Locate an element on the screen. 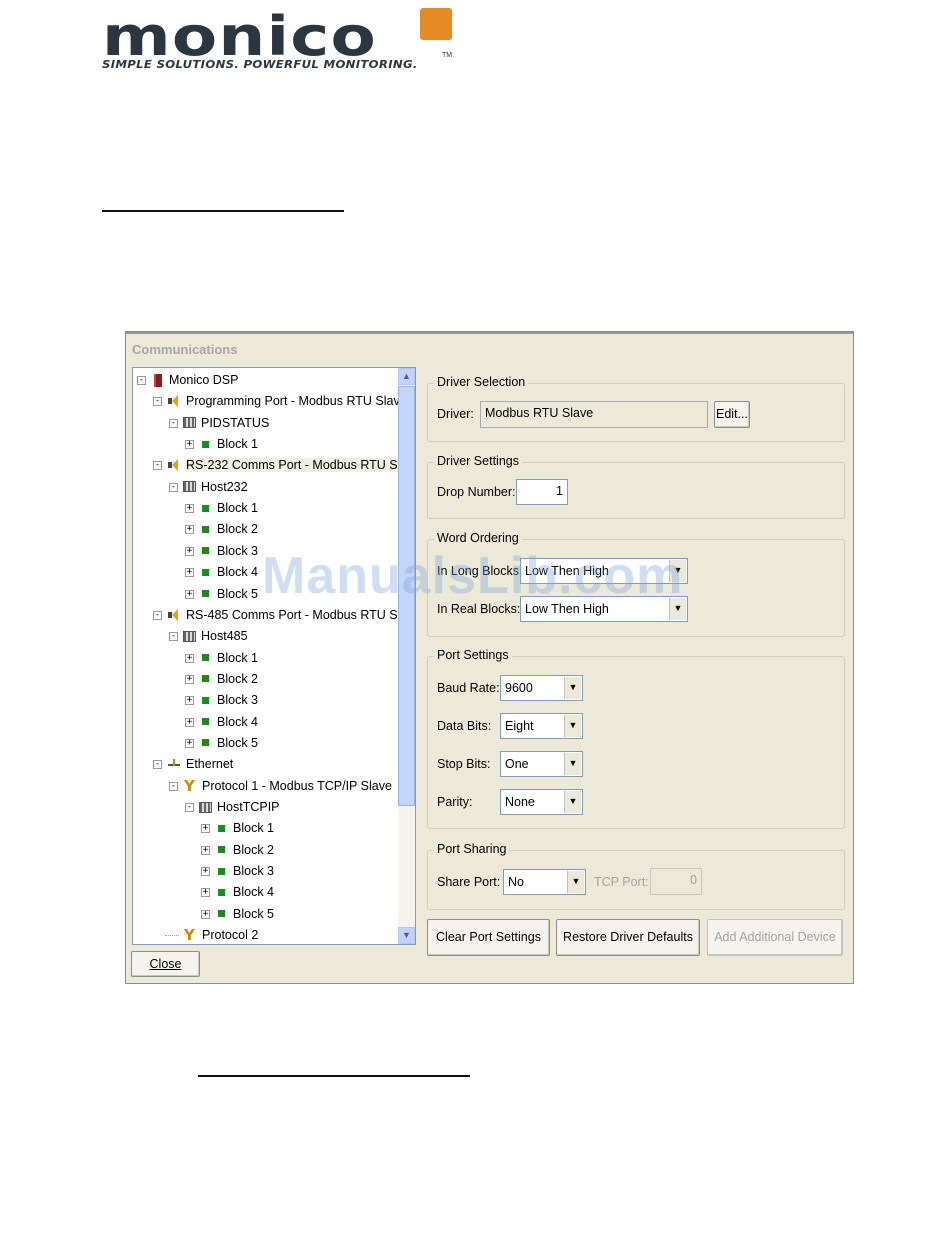 This screenshot has width=950, height=1260. tree-node: HostTCPIP is located at coordinates (239, 807).